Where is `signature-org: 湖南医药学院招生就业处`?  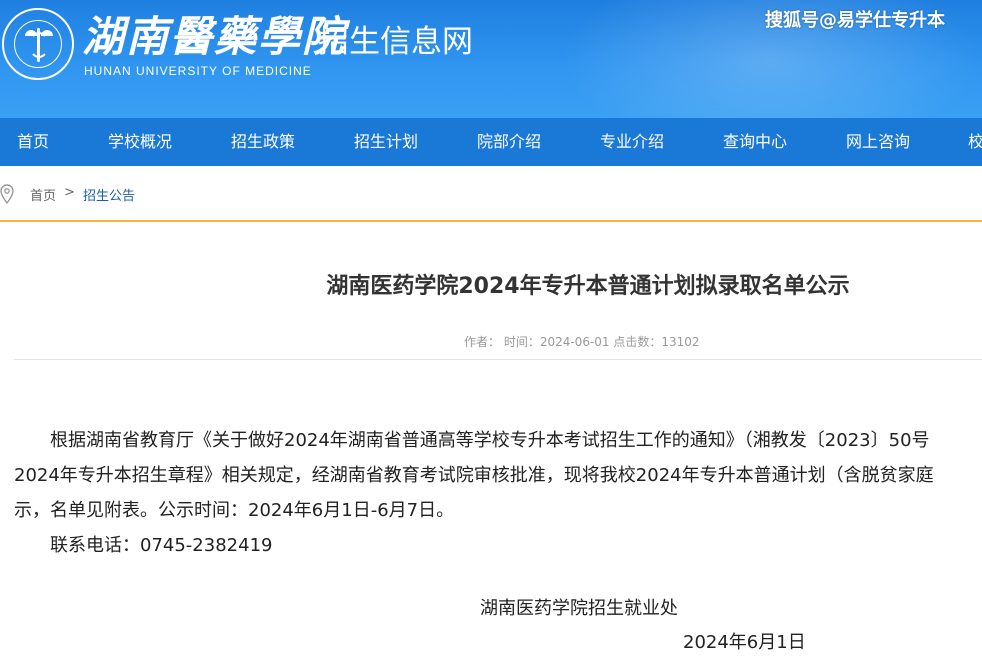 signature-org: 湖南医药学院招生就业处 is located at coordinates (579, 608).